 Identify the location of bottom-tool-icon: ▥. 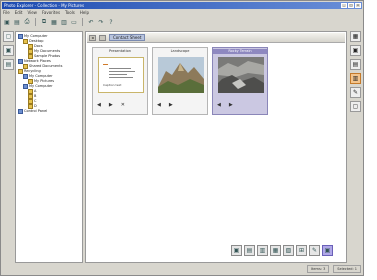
(262, 250).